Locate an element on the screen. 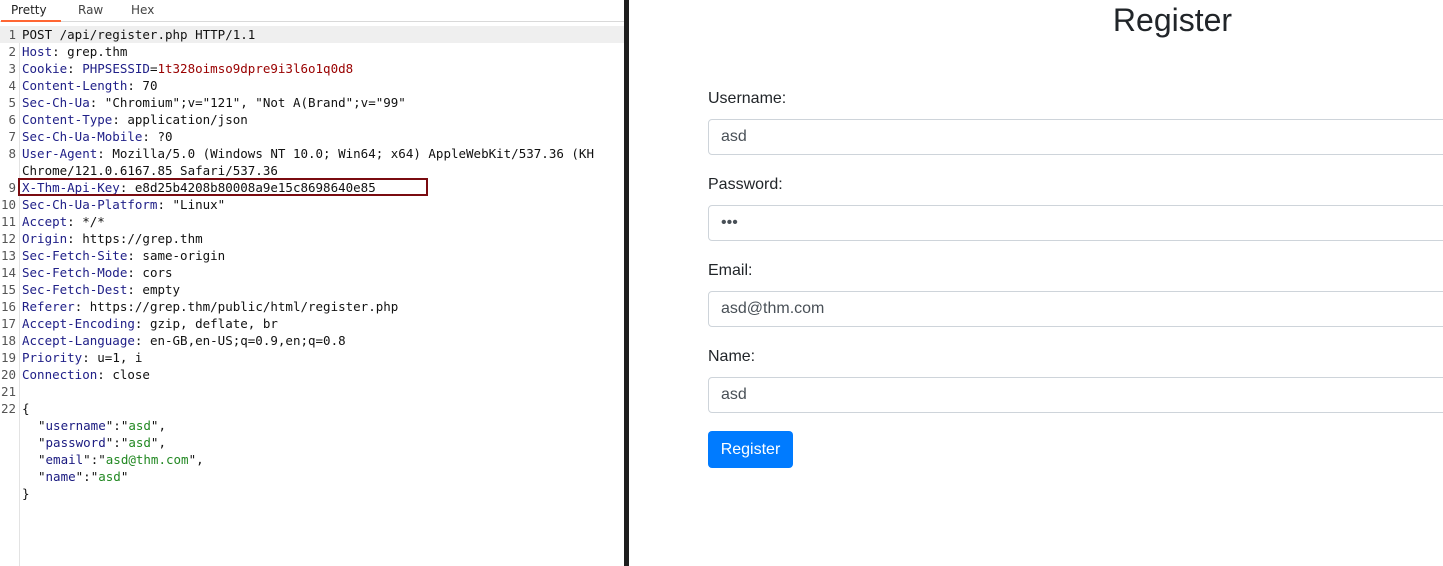  tab-pretty: Pretty is located at coordinates (31, 11).